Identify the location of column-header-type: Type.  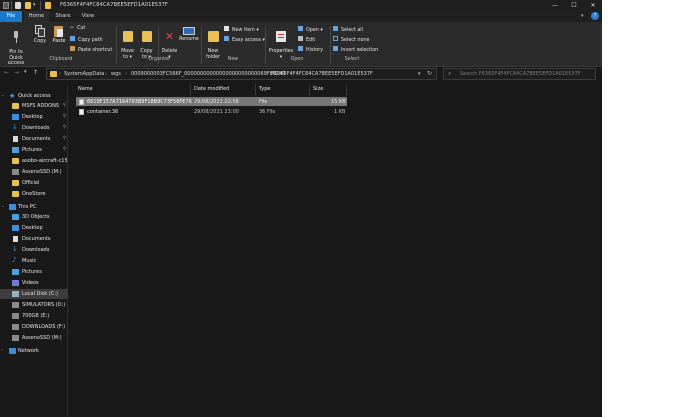
(264, 89).